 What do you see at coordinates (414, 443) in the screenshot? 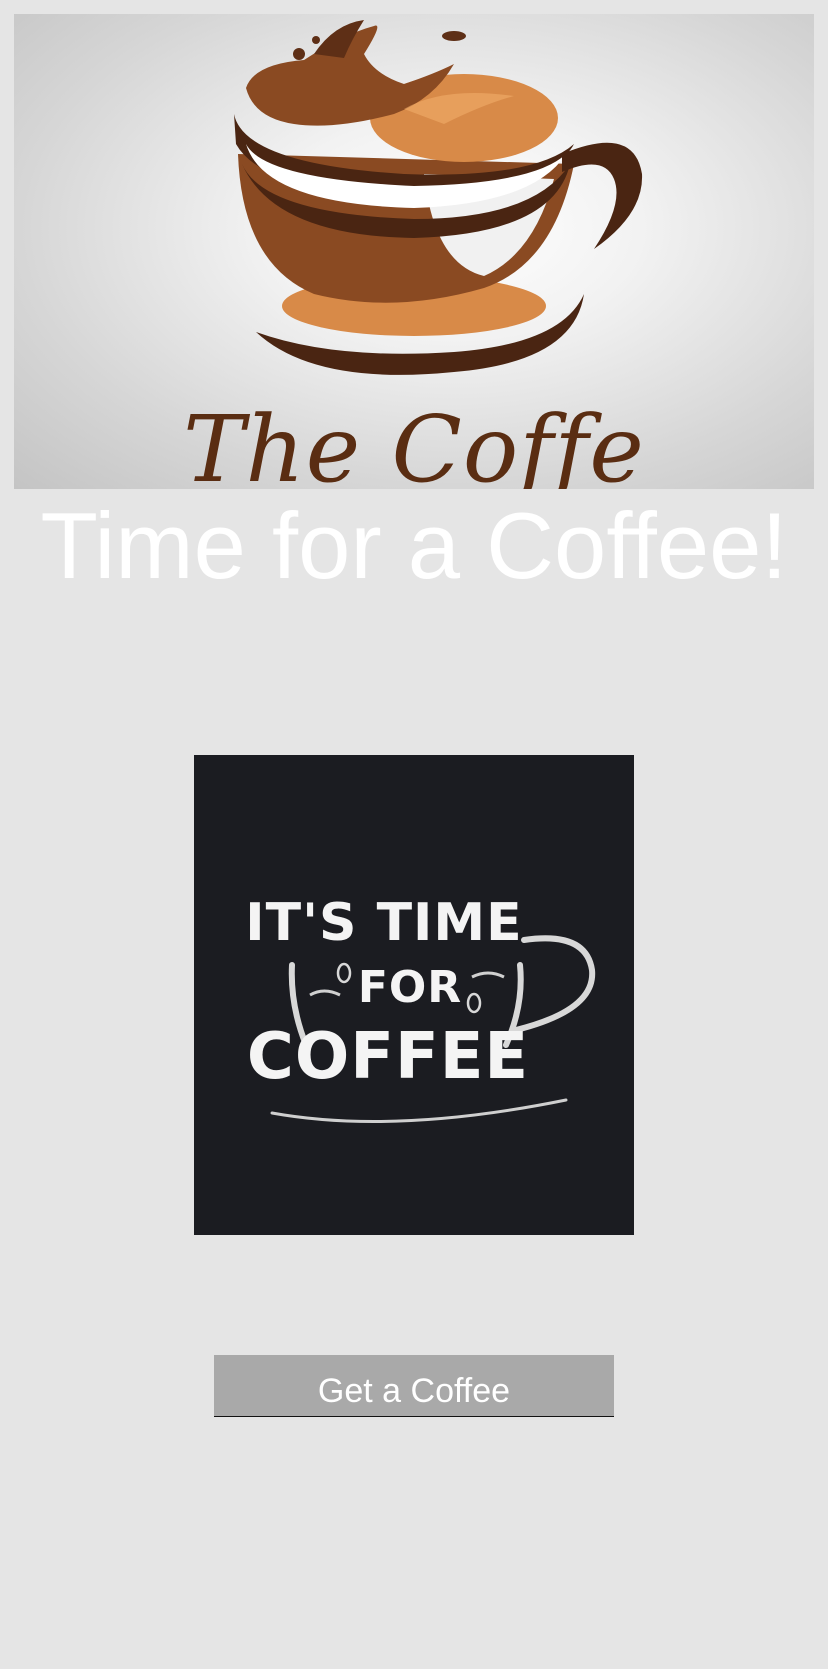
I see `logo-wordmark: The Coffe` at bounding box center [414, 443].